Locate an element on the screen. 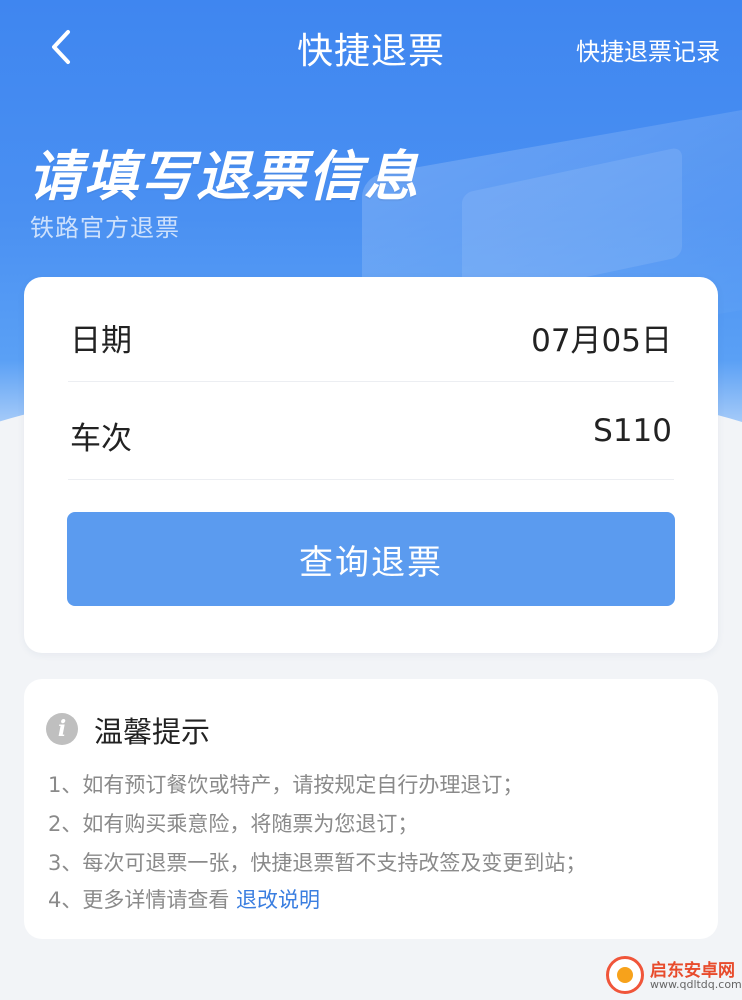  date-row: 日期 07月05日 is located at coordinates (371, 333).